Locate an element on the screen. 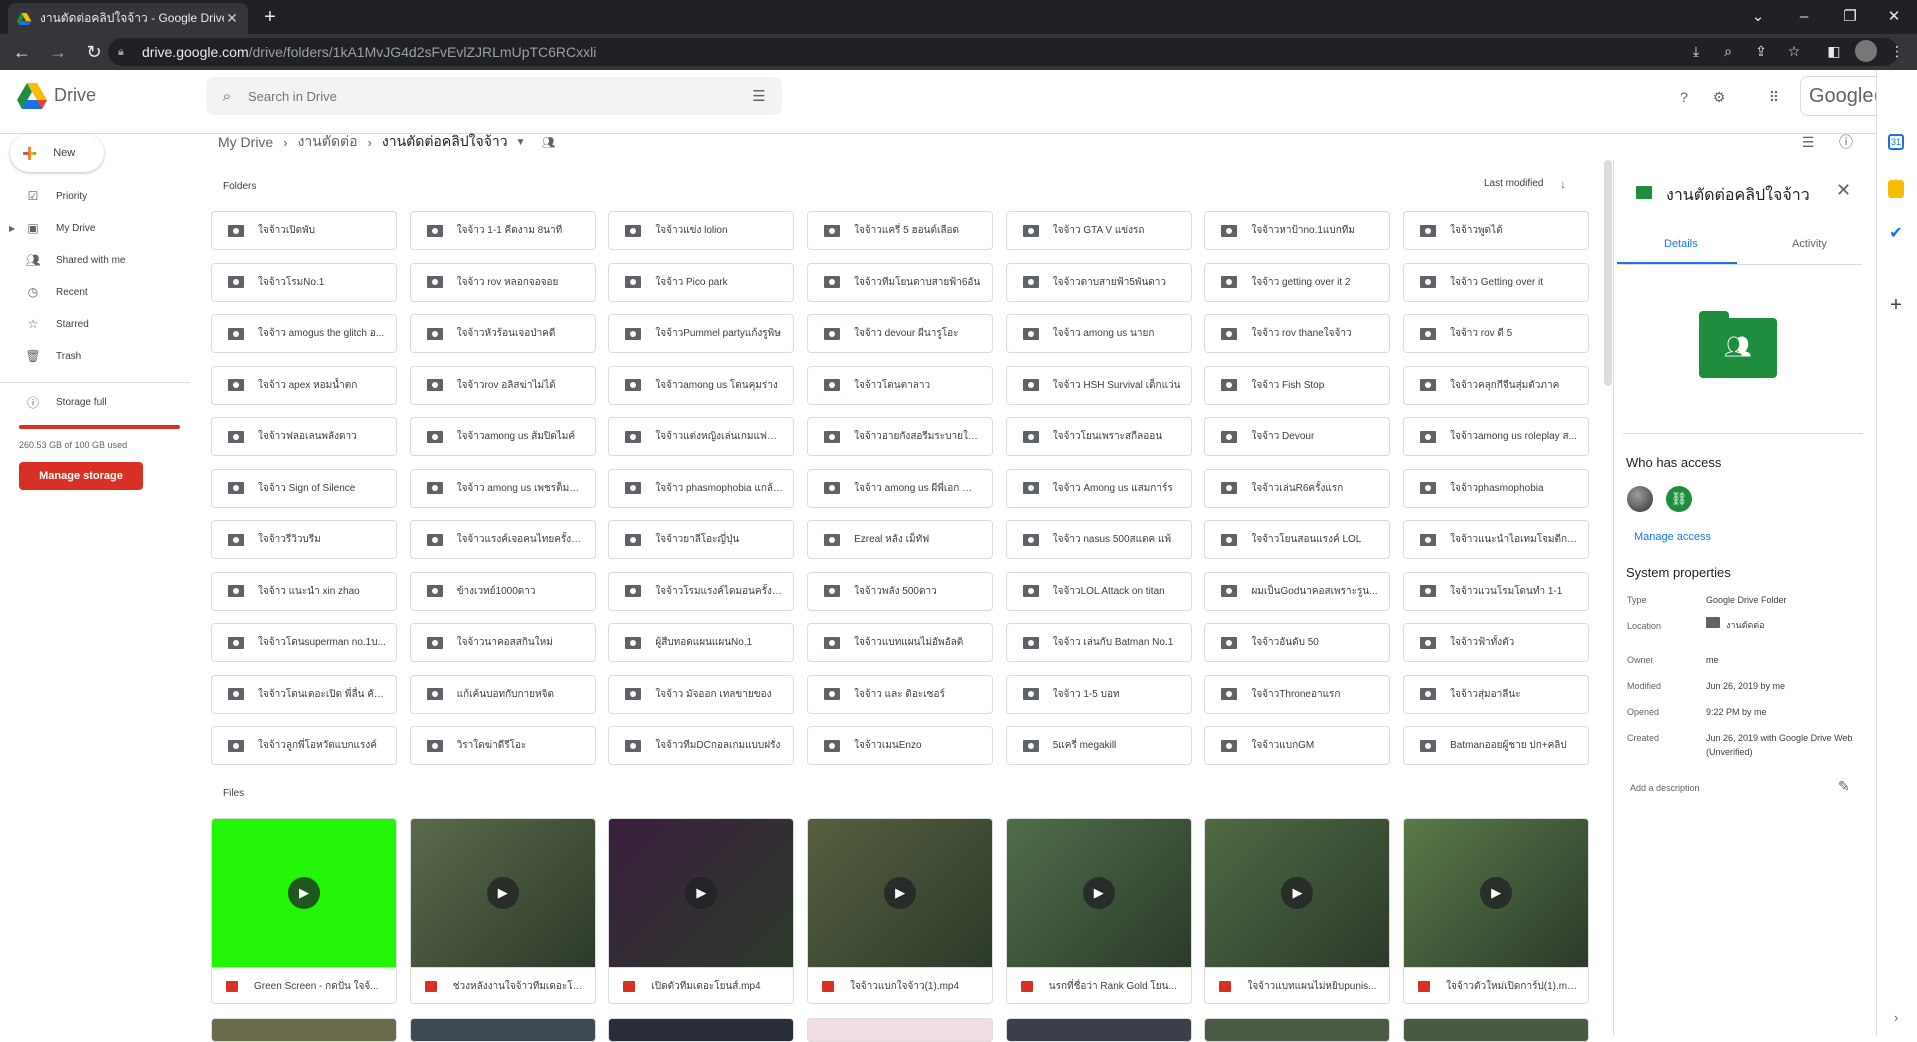  search-input is located at coordinates (492, 96).